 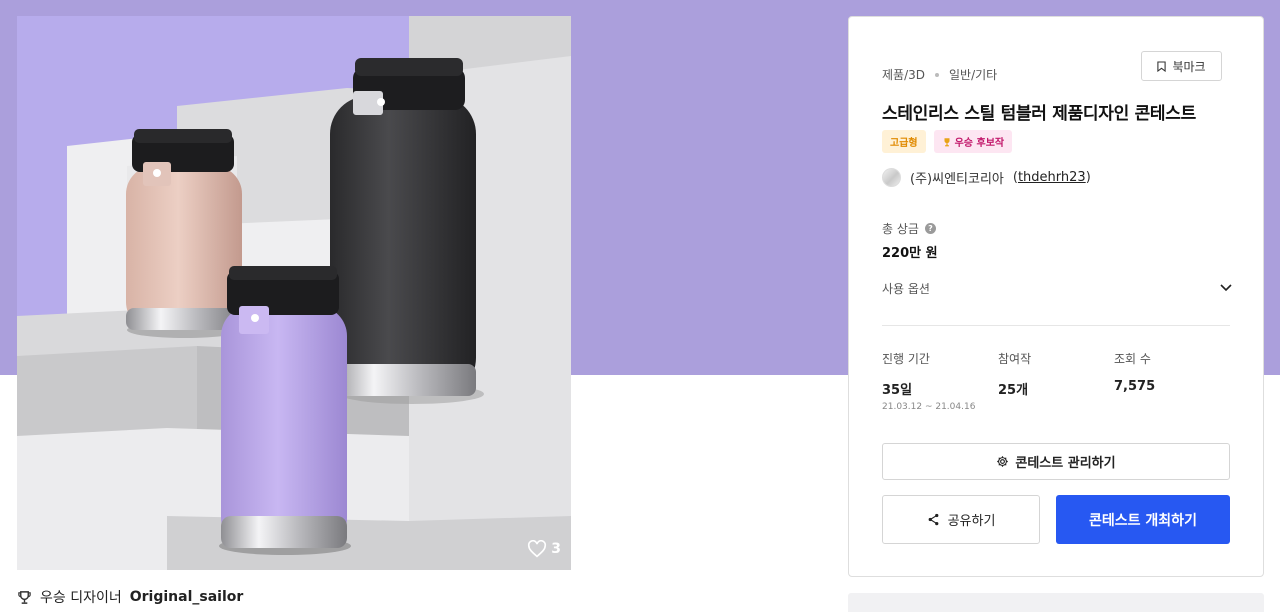 What do you see at coordinates (979, 143) in the screenshot?
I see `winner-candidate-label: 우승 후보작` at bounding box center [979, 143].